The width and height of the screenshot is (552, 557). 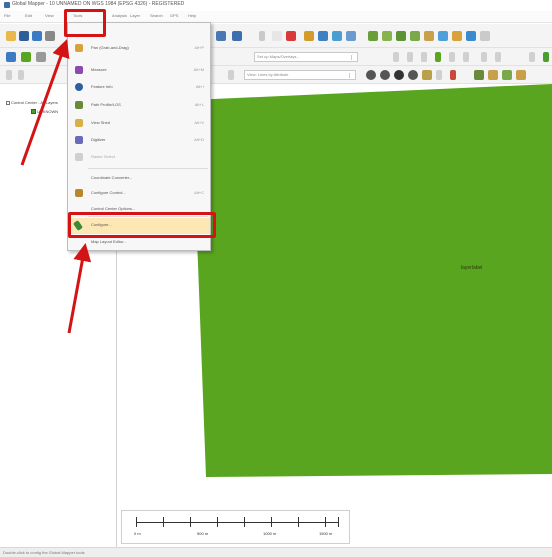 I want to click on tree-item-layer: UNKNOWN, so click(x=44, y=112).